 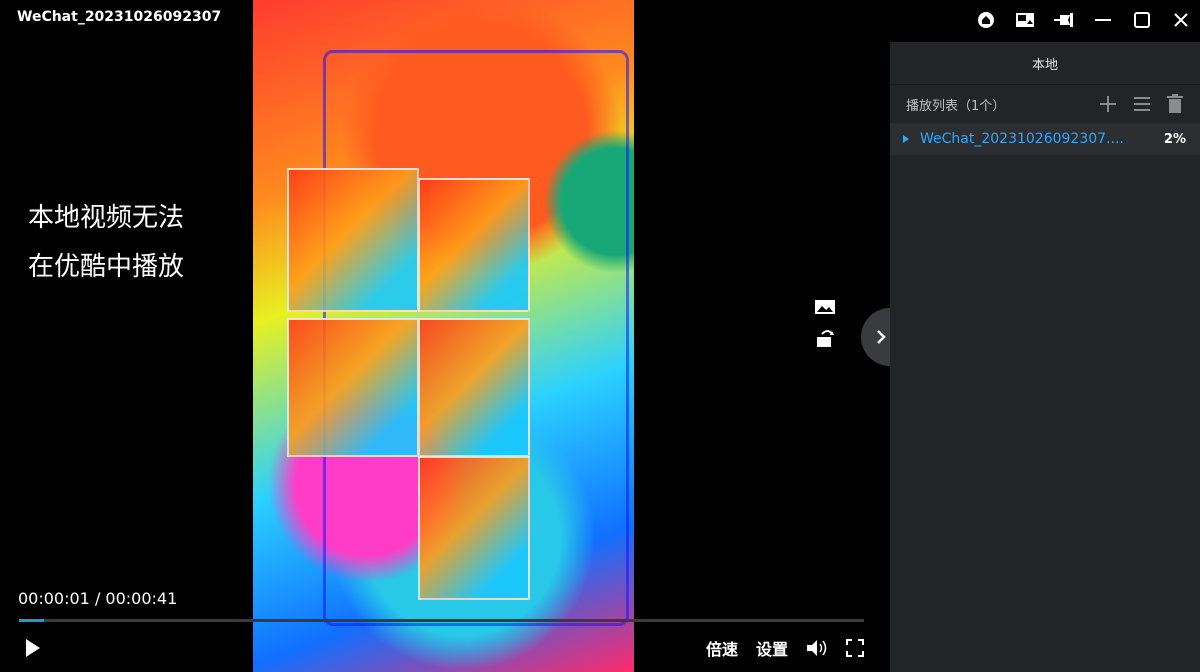 I want to click on screenshot-icon, so click(x=825, y=307).